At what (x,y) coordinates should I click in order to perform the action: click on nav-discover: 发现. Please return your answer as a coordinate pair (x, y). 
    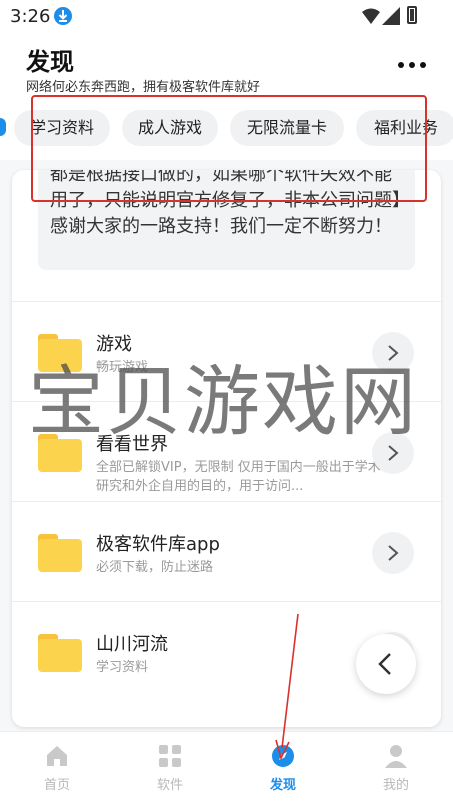
    Looking at the image, I should click on (283, 768).